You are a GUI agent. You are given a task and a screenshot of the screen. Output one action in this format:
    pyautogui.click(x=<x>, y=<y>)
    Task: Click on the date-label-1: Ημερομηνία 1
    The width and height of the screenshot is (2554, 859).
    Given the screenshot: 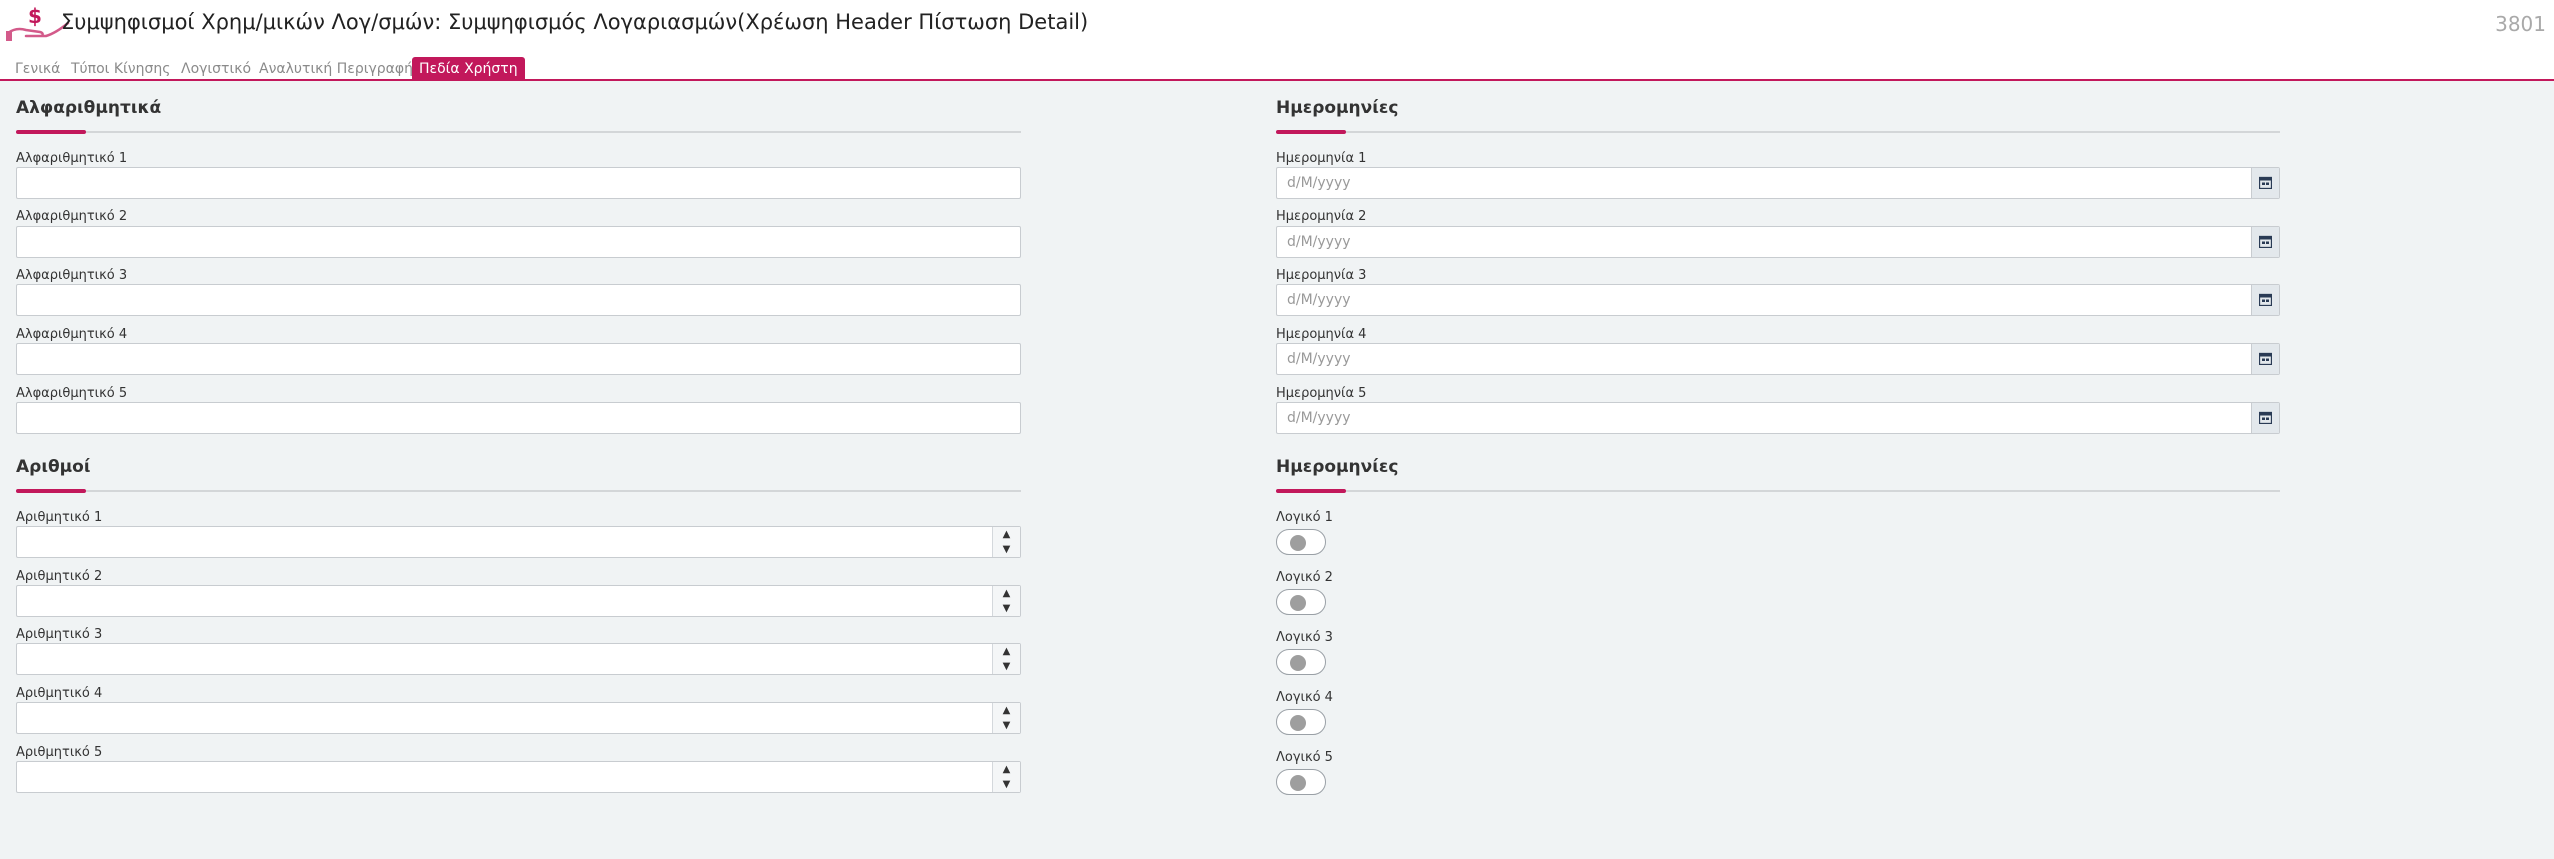 What is the action you would take?
    pyautogui.click(x=1321, y=158)
    